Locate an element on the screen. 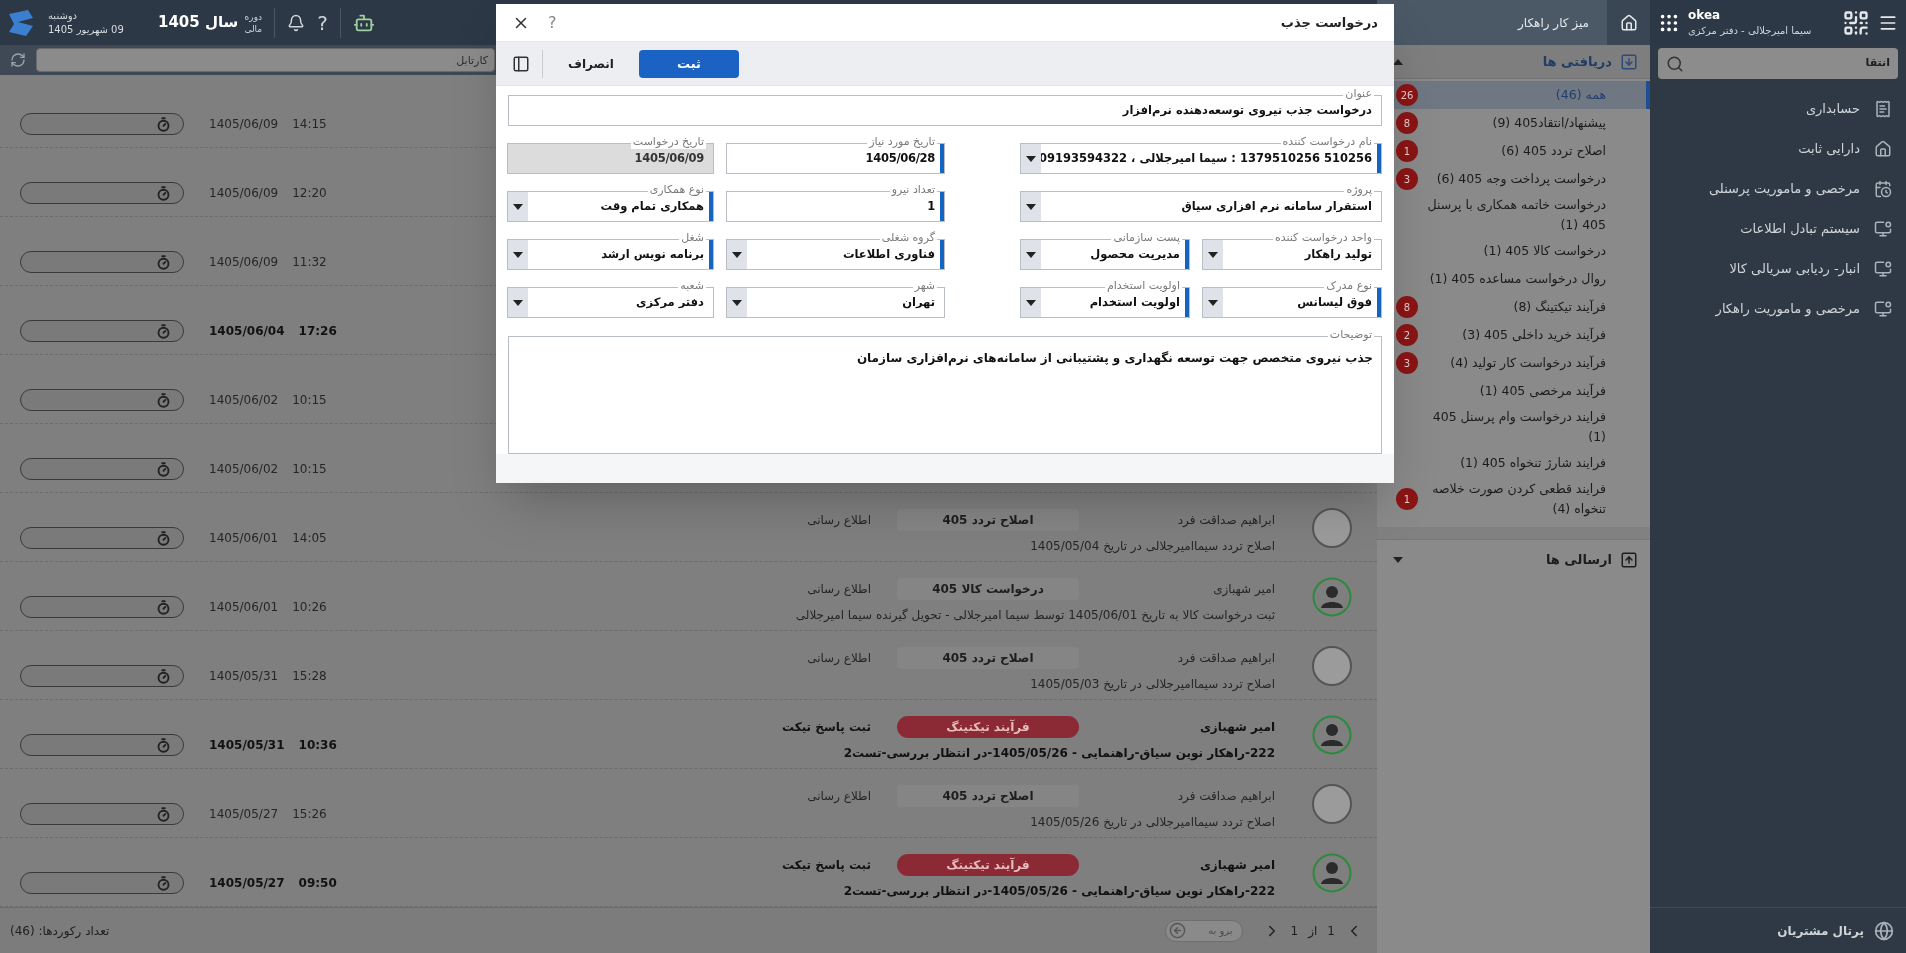  date-text: 1405/05/31 is located at coordinates (247, 745).